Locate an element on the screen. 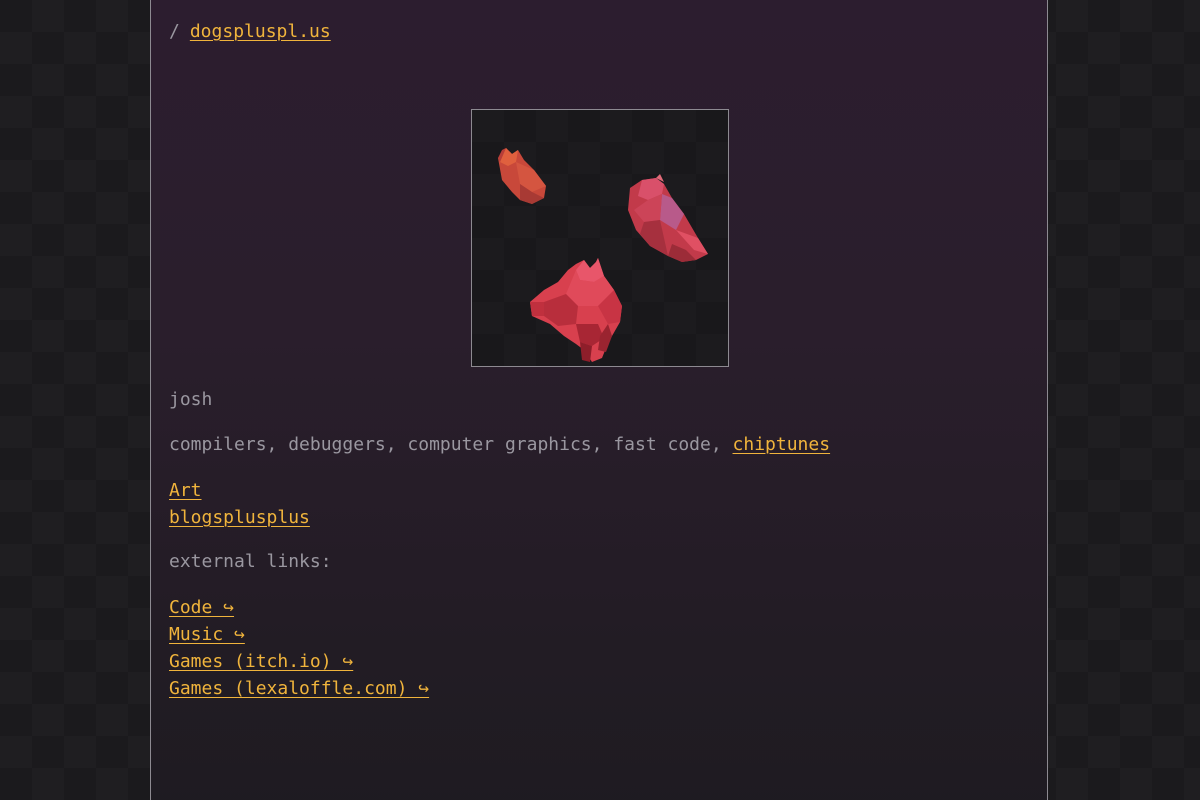 The image size is (1200, 800). breadcrumb: / dogspluspl.us is located at coordinates (250, 32).